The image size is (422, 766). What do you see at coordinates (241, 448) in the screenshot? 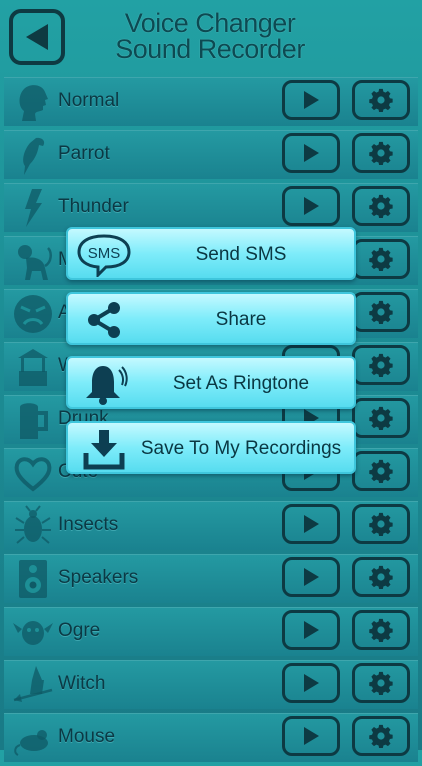
I see `save-recordings-label: Save To My Recordings` at bounding box center [241, 448].